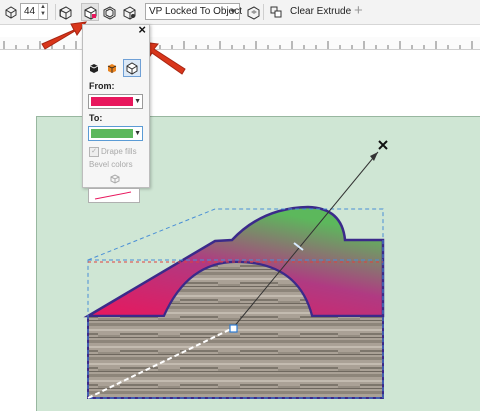 The width and height of the screenshot is (480, 411). Describe the element at coordinates (94, 152) in the screenshot. I see `drape-fills-checkbox: ✓` at that location.